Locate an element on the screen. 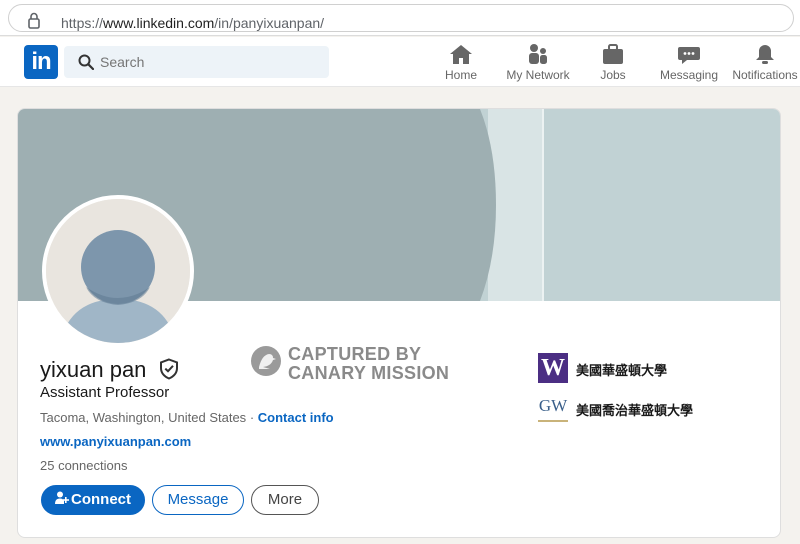 The height and width of the screenshot is (544, 800). gw-logo: GW is located at coordinates (553, 409).